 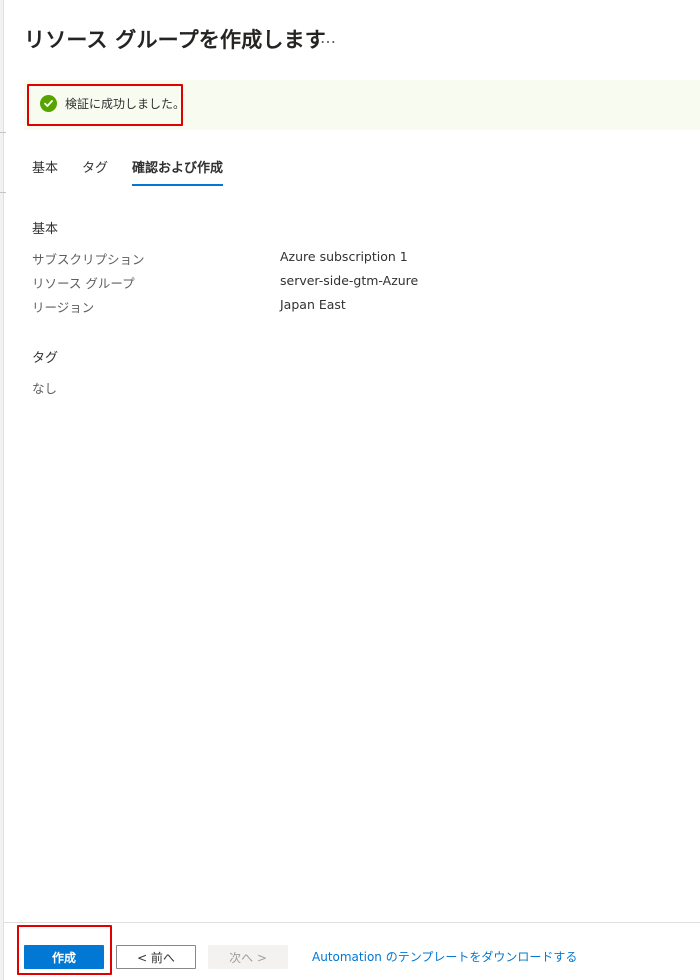 I want to click on review-row: サブスクリプション Azure subscription 1, so click(x=352, y=259).